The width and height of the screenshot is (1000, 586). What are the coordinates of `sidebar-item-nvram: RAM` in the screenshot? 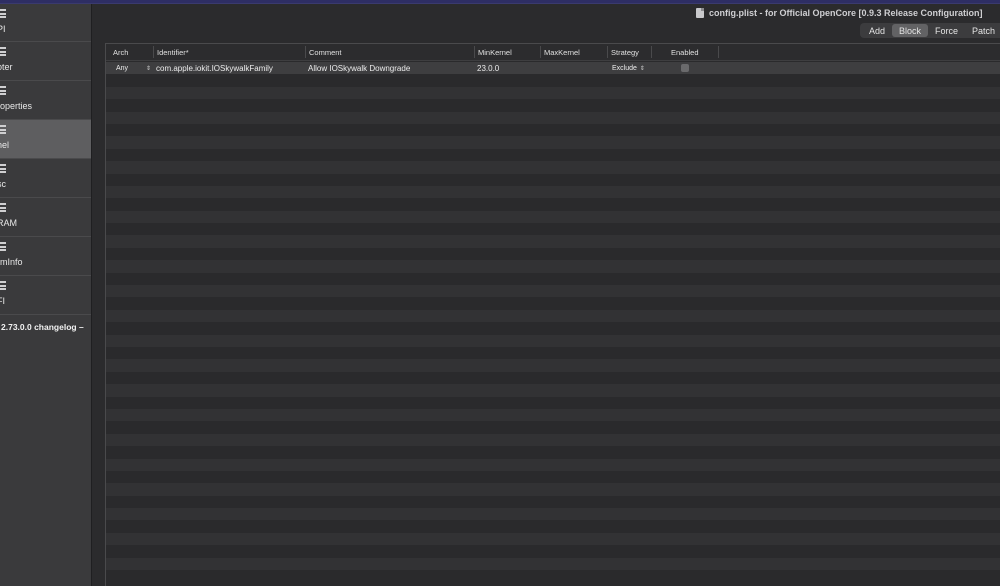 It's located at (45, 217).